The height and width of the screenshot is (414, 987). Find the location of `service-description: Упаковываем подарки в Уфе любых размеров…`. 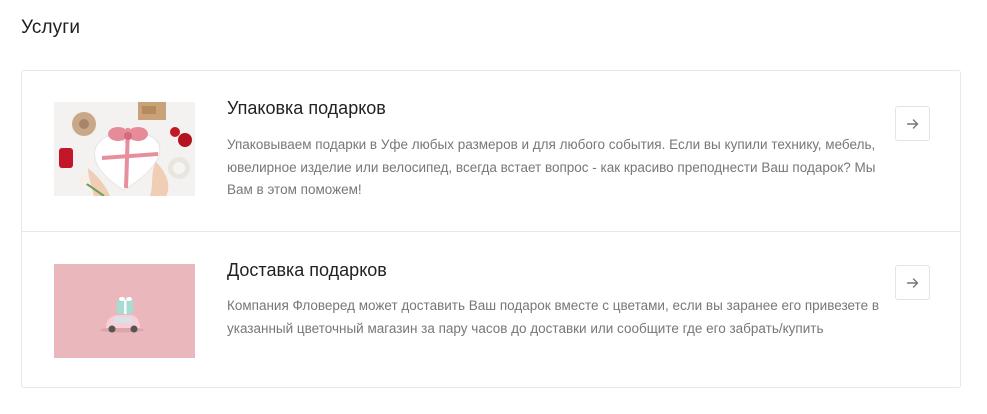

service-description: Упаковываем подарки в Уфе любых размеров… is located at coordinates (551, 167).